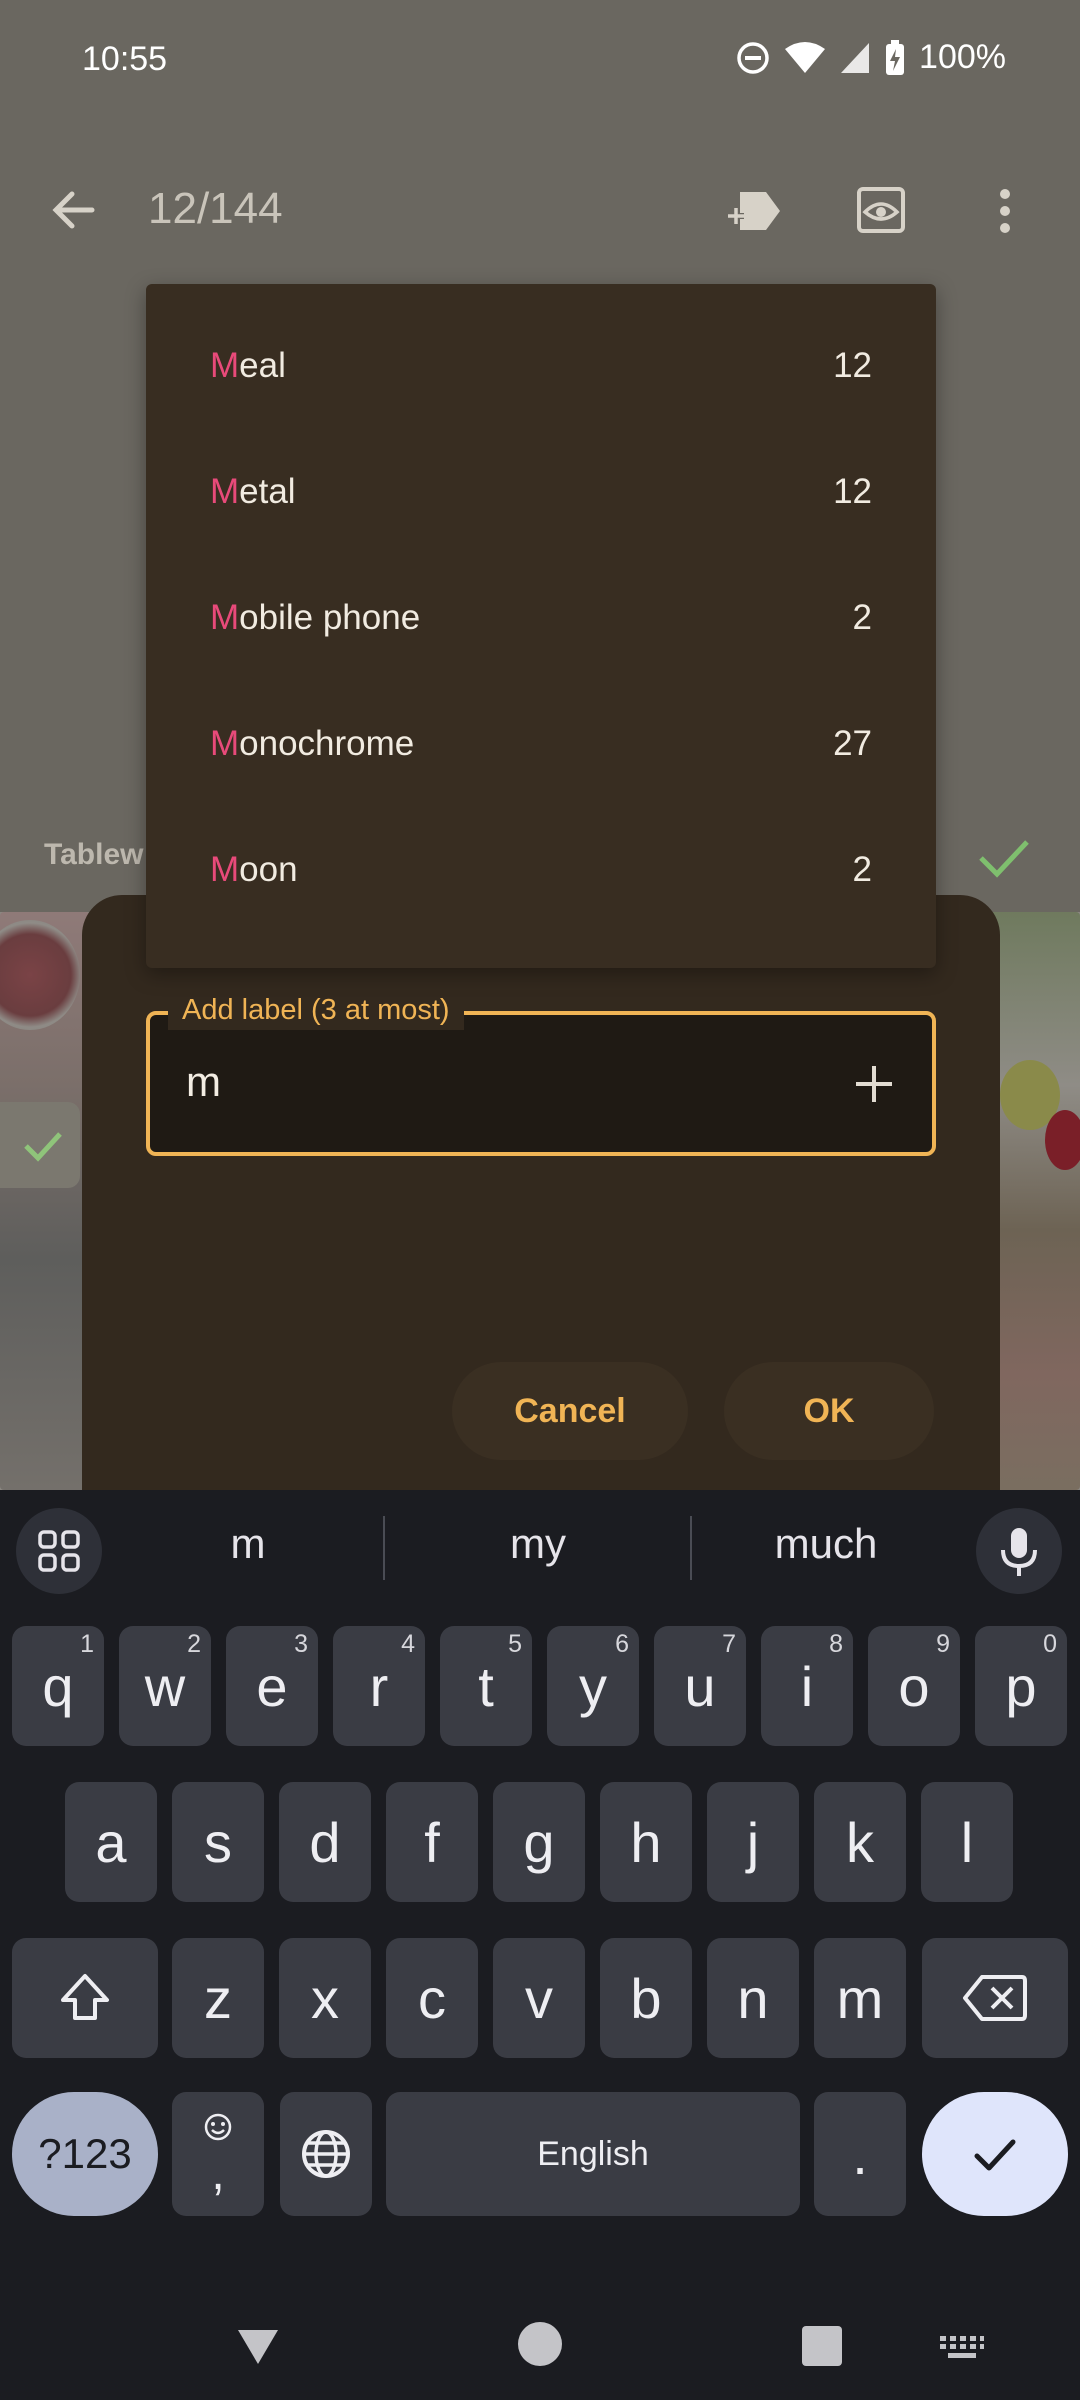 The height and width of the screenshot is (2400, 1080). I want to click on key-p: p0, so click(1021, 1686).